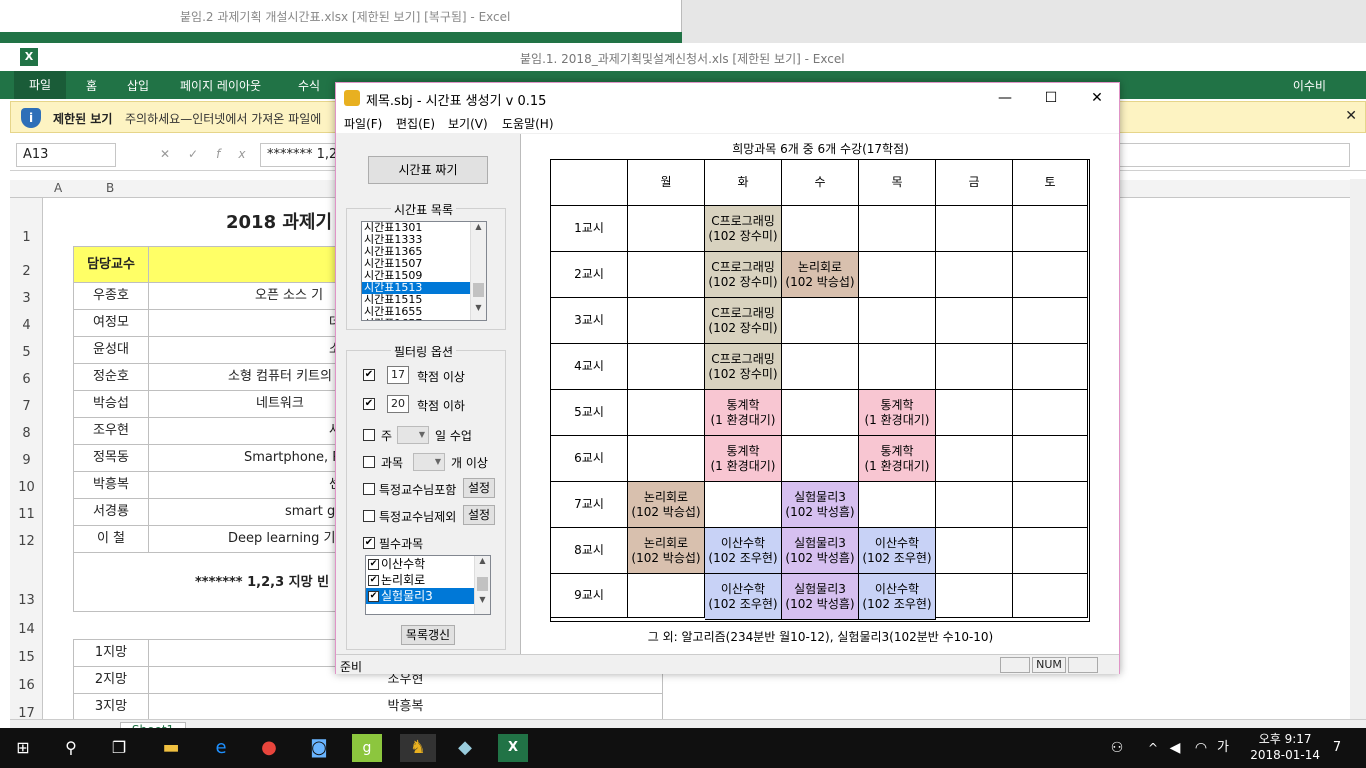 The image size is (1366, 768). What do you see at coordinates (415, 123) in the screenshot?
I see `menu-edit: 편집(E)` at bounding box center [415, 123].